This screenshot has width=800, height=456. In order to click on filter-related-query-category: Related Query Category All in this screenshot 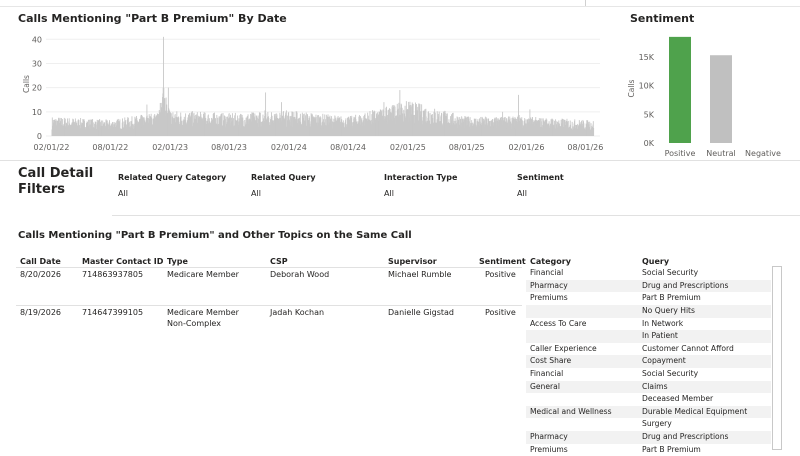, I will do `click(172, 185)`.